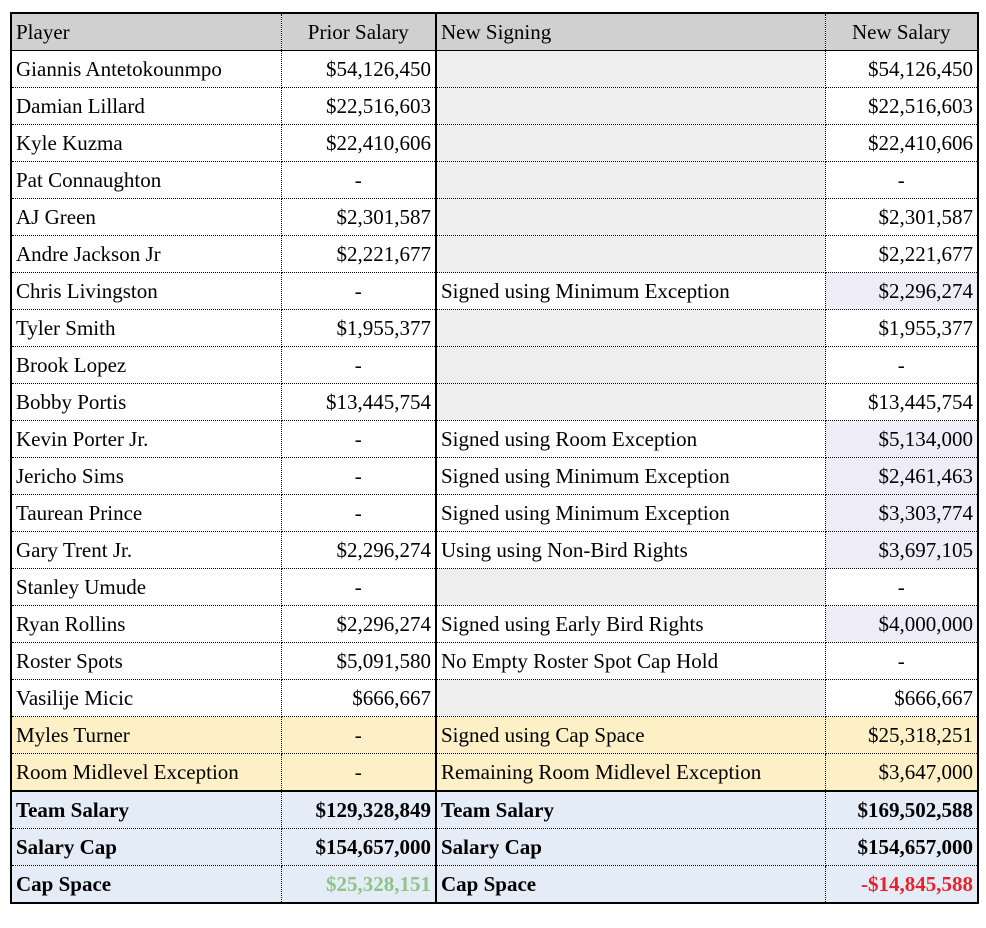  I want to click on player-cell: Pat Connaughton, so click(146, 180).